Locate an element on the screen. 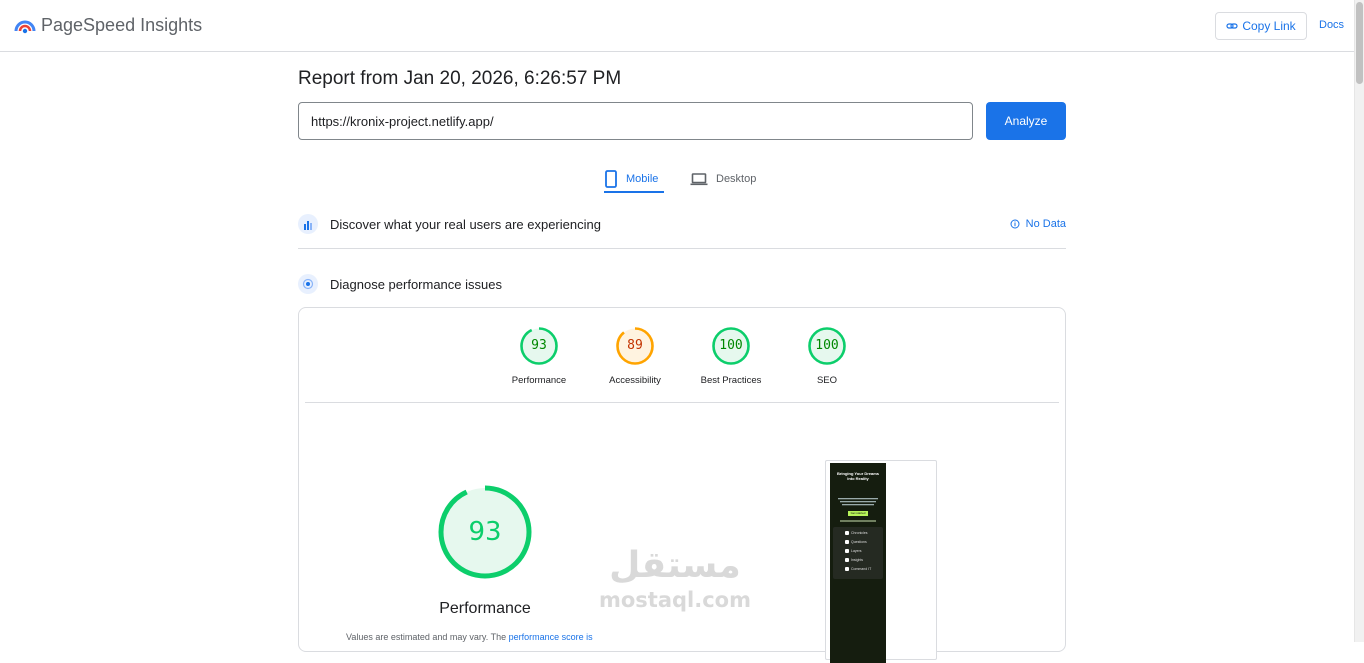 Image resolution: width=1364 pixels, height=663 pixels. score-gauge-ring: 89 is located at coordinates (635, 346).